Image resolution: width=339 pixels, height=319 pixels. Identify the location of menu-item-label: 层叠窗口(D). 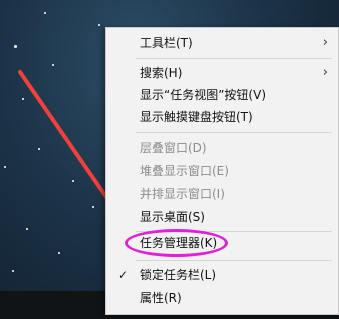
(173, 148).